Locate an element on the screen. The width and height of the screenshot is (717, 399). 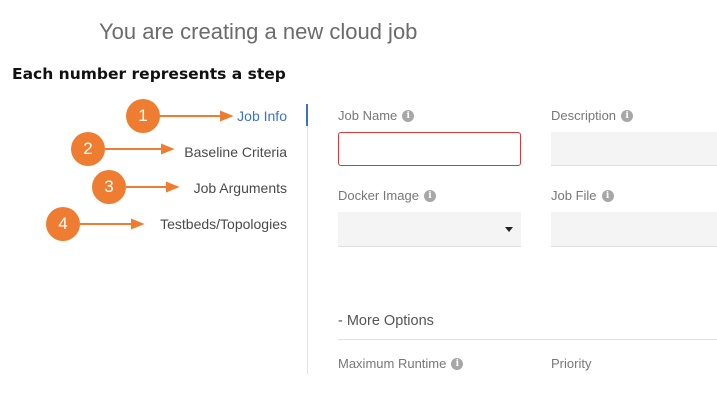
docker-image-select is located at coordinates (429, 229).